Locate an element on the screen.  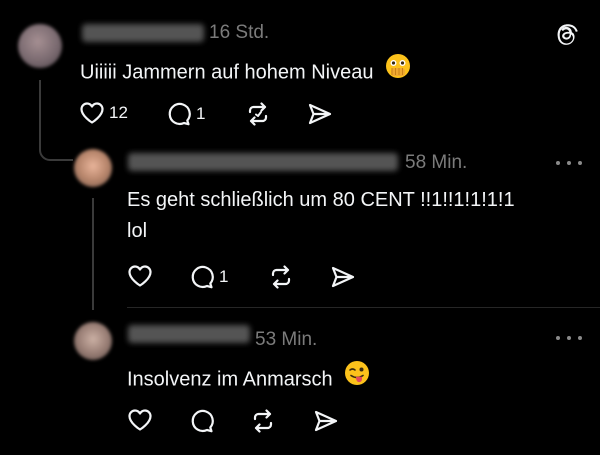
threads-logo-icon is located at coordinates (567, 34).